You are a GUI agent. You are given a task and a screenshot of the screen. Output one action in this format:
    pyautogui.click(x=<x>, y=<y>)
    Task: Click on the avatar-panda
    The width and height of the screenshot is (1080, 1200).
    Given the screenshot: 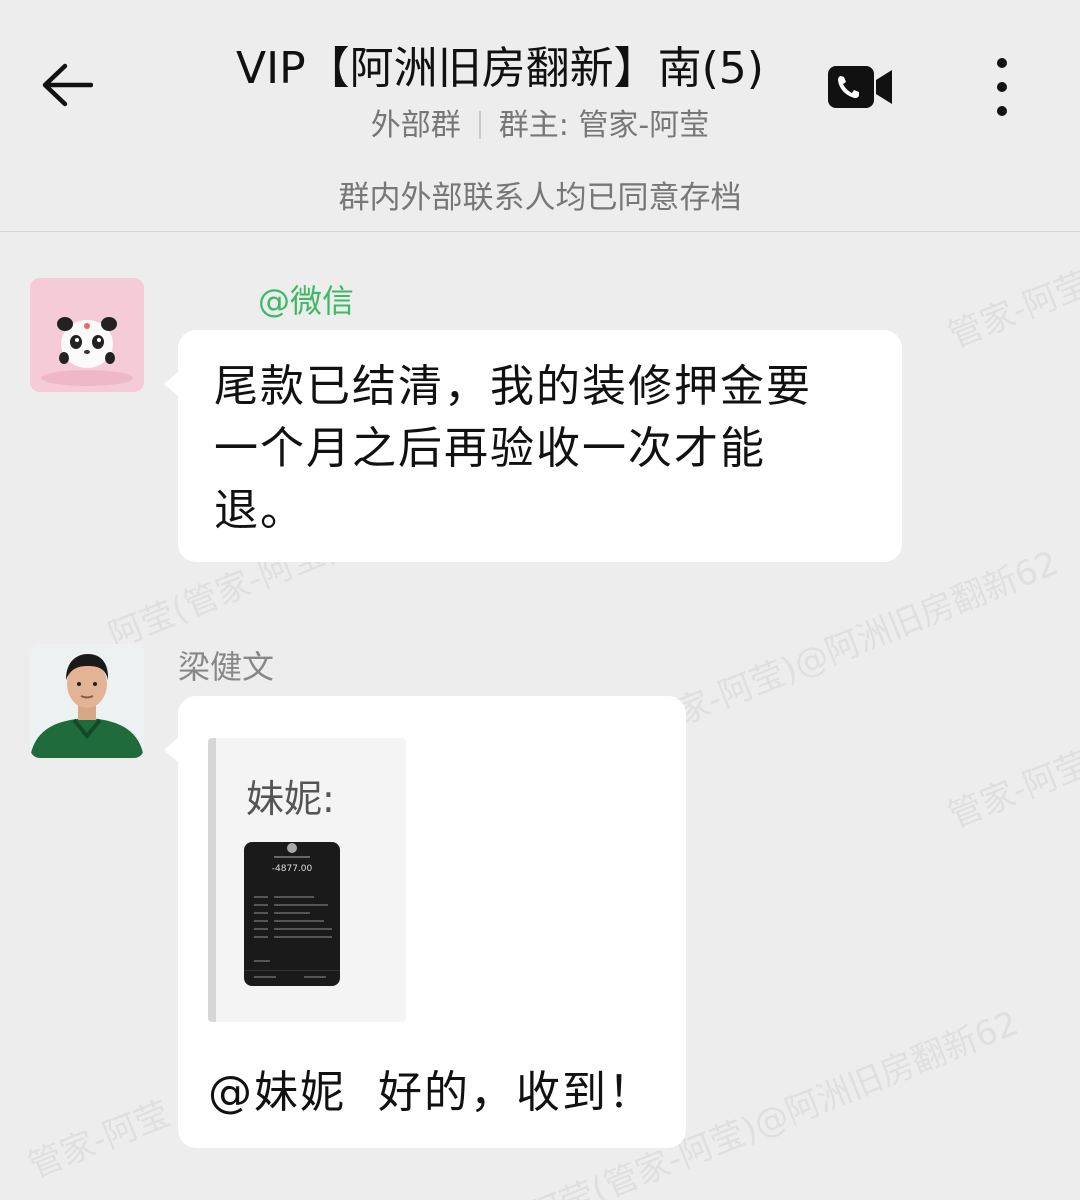 What is the action you would take?
    pyautogui.click(x=87, y=335)
    